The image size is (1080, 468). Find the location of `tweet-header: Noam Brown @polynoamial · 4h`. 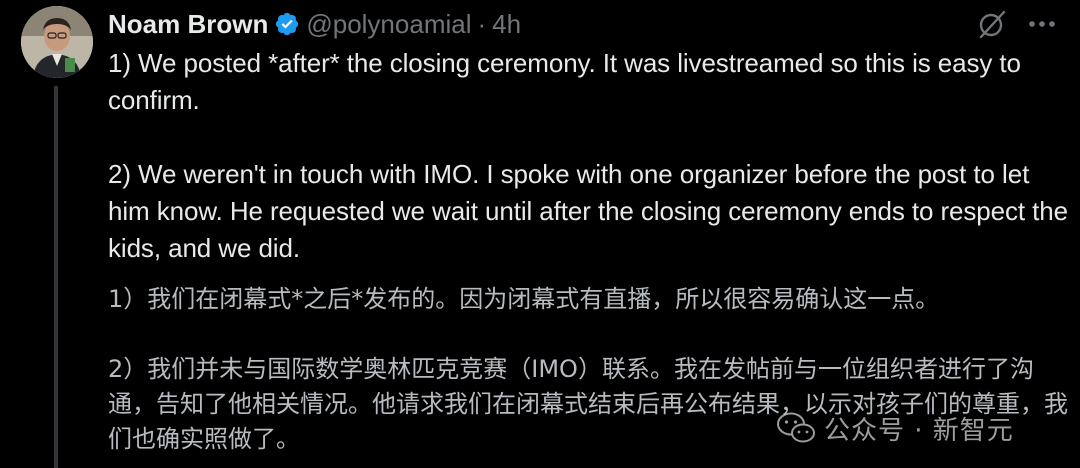

tweet-header: Noam Brown @polynoamial · 4h is located at coordinates (314, 24).